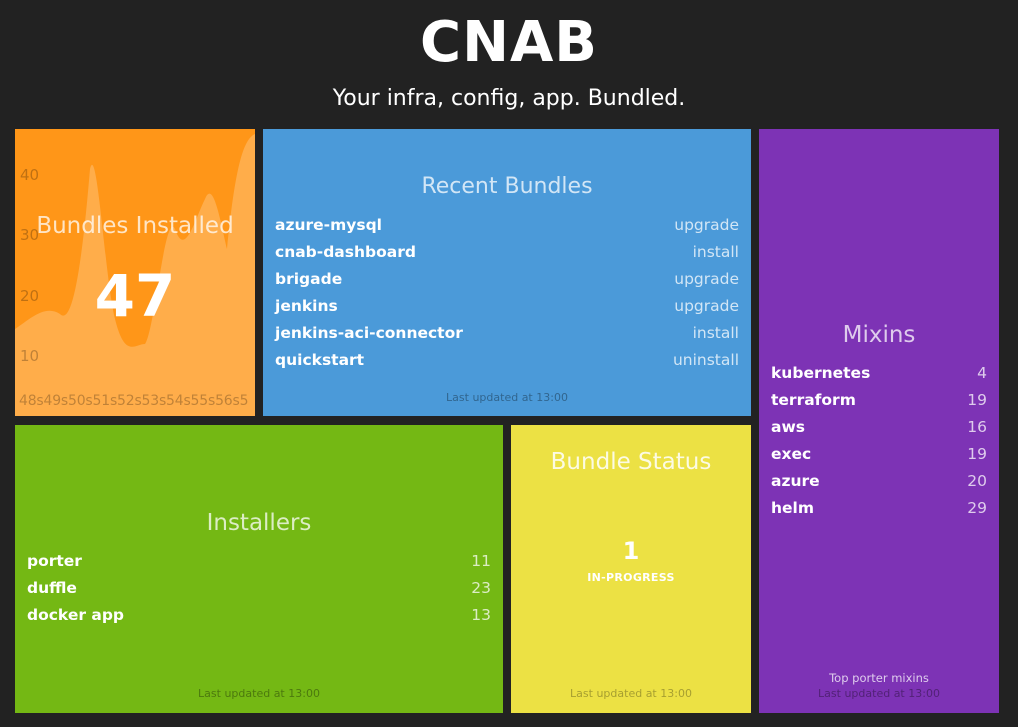  What do you see at coordinates (52, 588) in the screenshot?
I see `list-item-label: duffle` at bounding box center [52, 588].